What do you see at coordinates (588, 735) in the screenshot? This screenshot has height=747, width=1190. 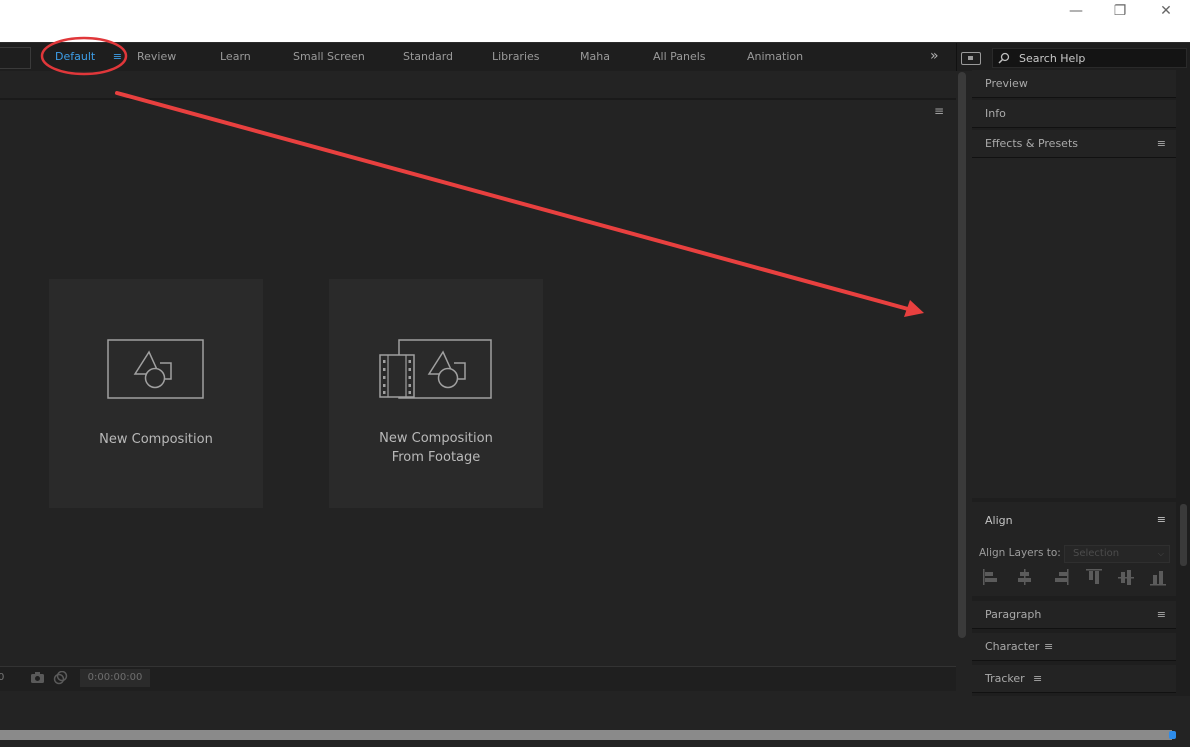 I see `timeline-navigator-bar` at bounding box center [588, 735].